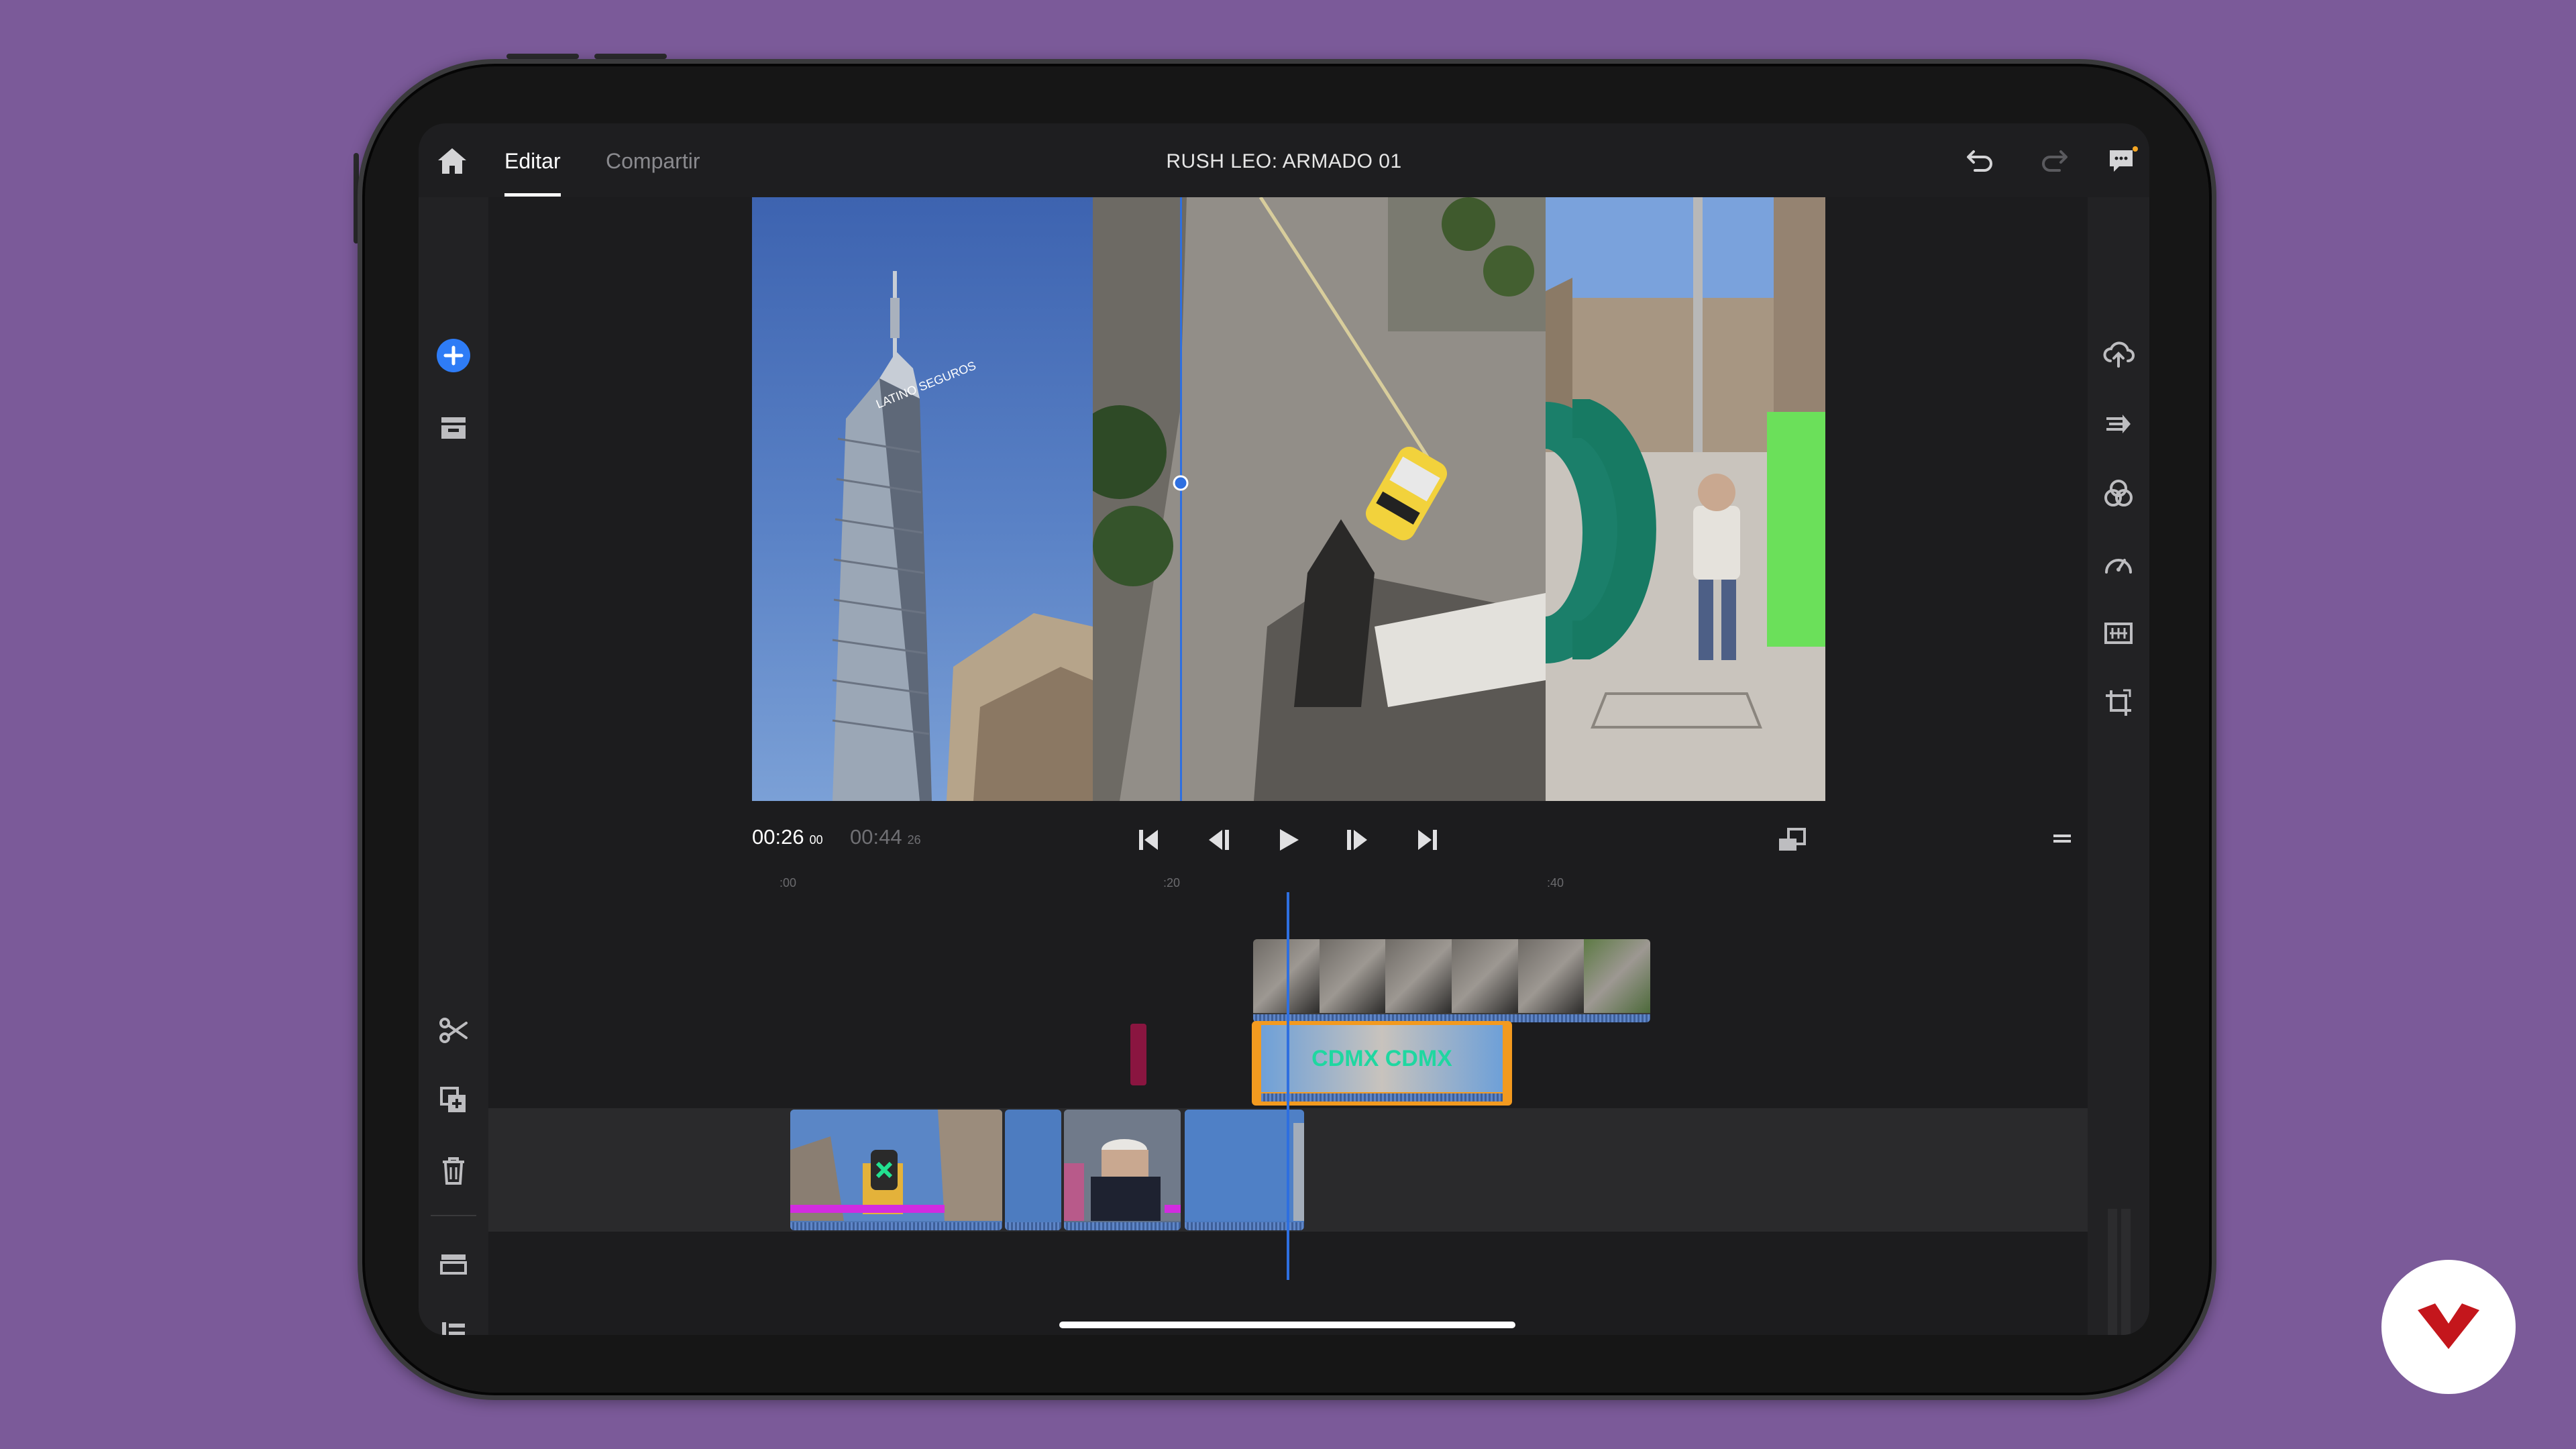  I want to click on overlay-clip-cdmx: CDMX CDMX, so click(1382, 1063).